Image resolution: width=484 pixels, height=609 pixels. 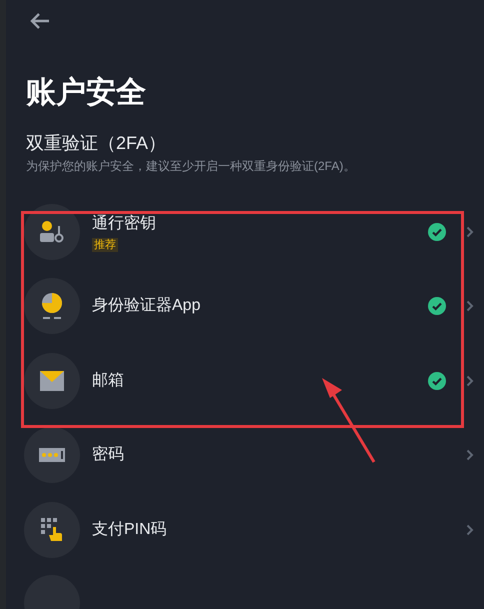 What do you see at coordinates (245, 529) in the screenshot?
I see `settings-row: 支付PIN码` at bounding box center [245, 529].